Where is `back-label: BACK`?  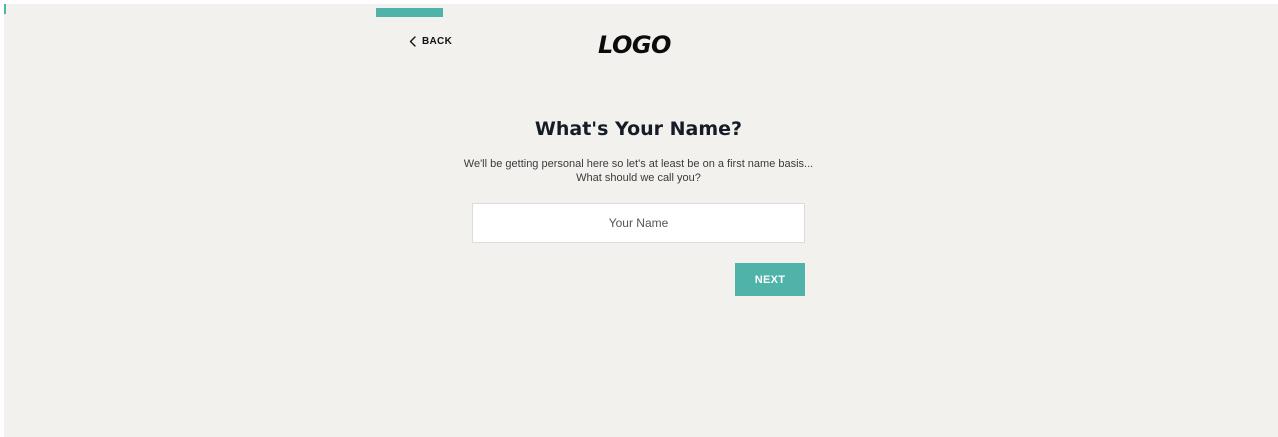 back-label: BACK is located at coordinates (437, 41).